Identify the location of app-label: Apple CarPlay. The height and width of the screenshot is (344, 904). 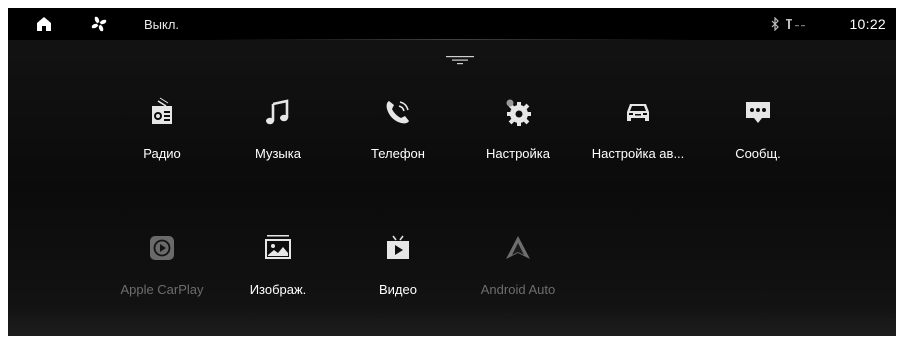
(162, 289).